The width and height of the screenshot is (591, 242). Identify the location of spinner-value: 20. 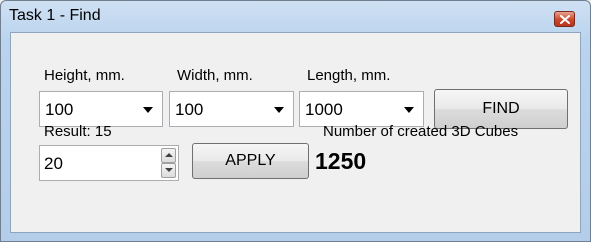
(53, 163).